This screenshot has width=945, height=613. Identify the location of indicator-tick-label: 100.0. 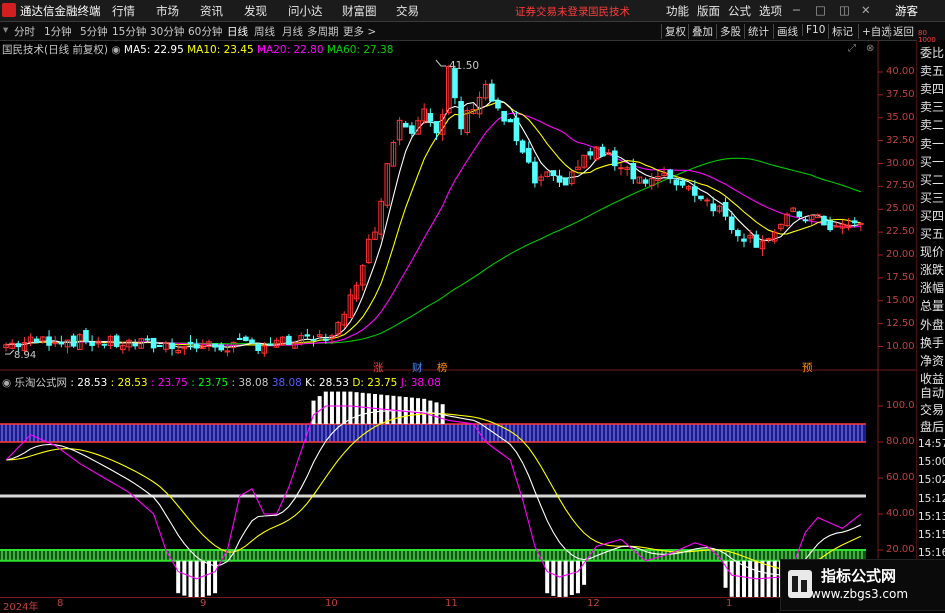
(900, 405).